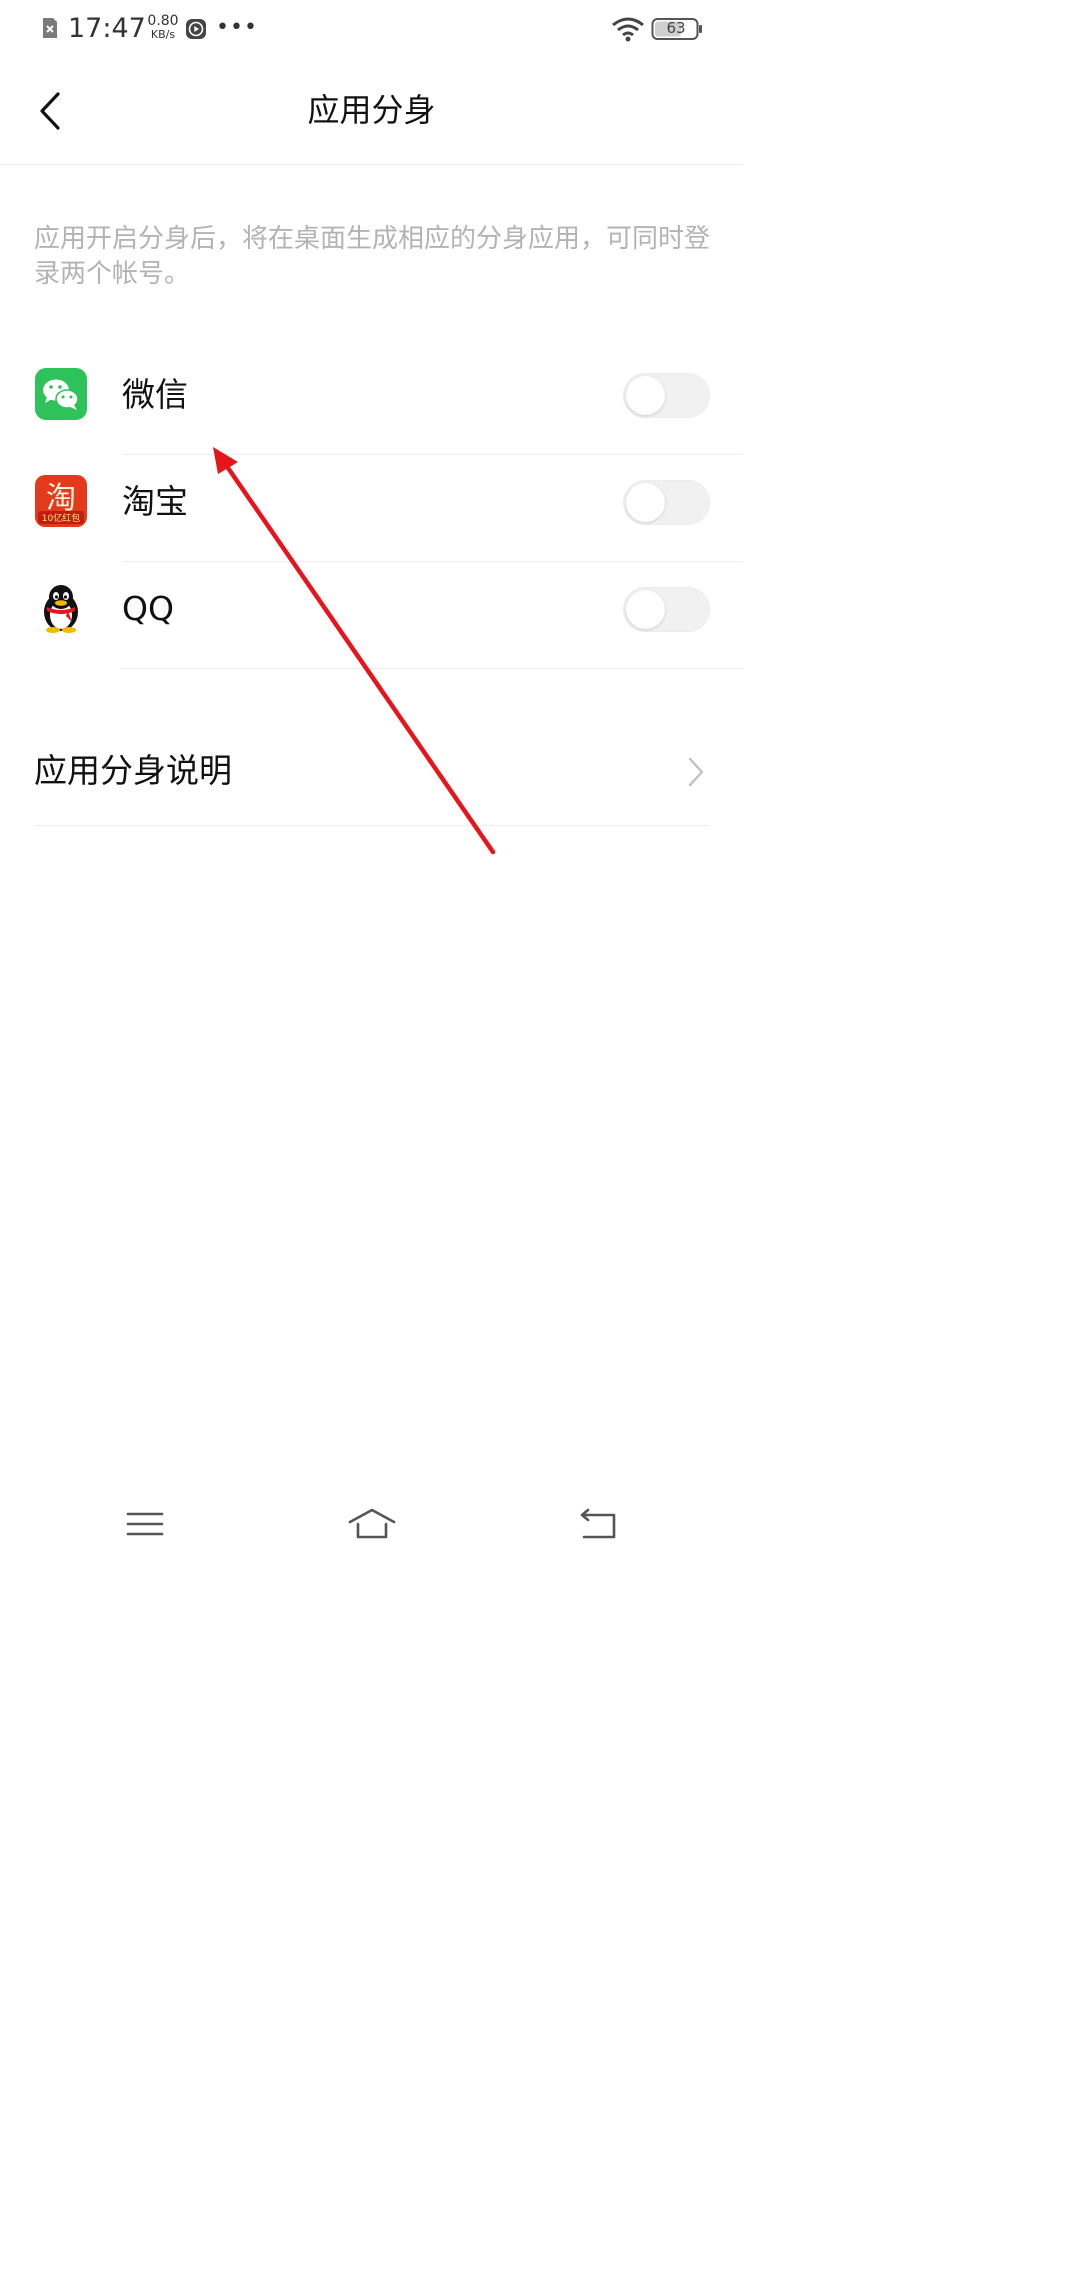 This screenshot has height=2280, width=1080. I want to click on app-name-taobao: 淘宝, so click(155, 501).